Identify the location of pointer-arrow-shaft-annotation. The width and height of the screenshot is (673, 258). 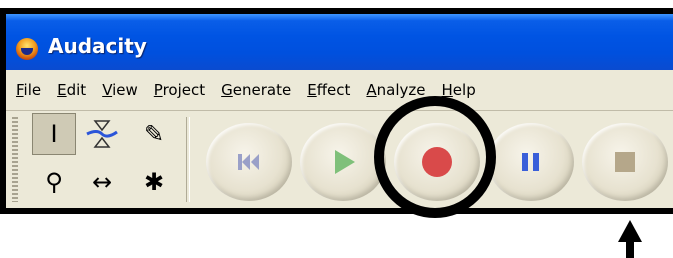
(630, 249).